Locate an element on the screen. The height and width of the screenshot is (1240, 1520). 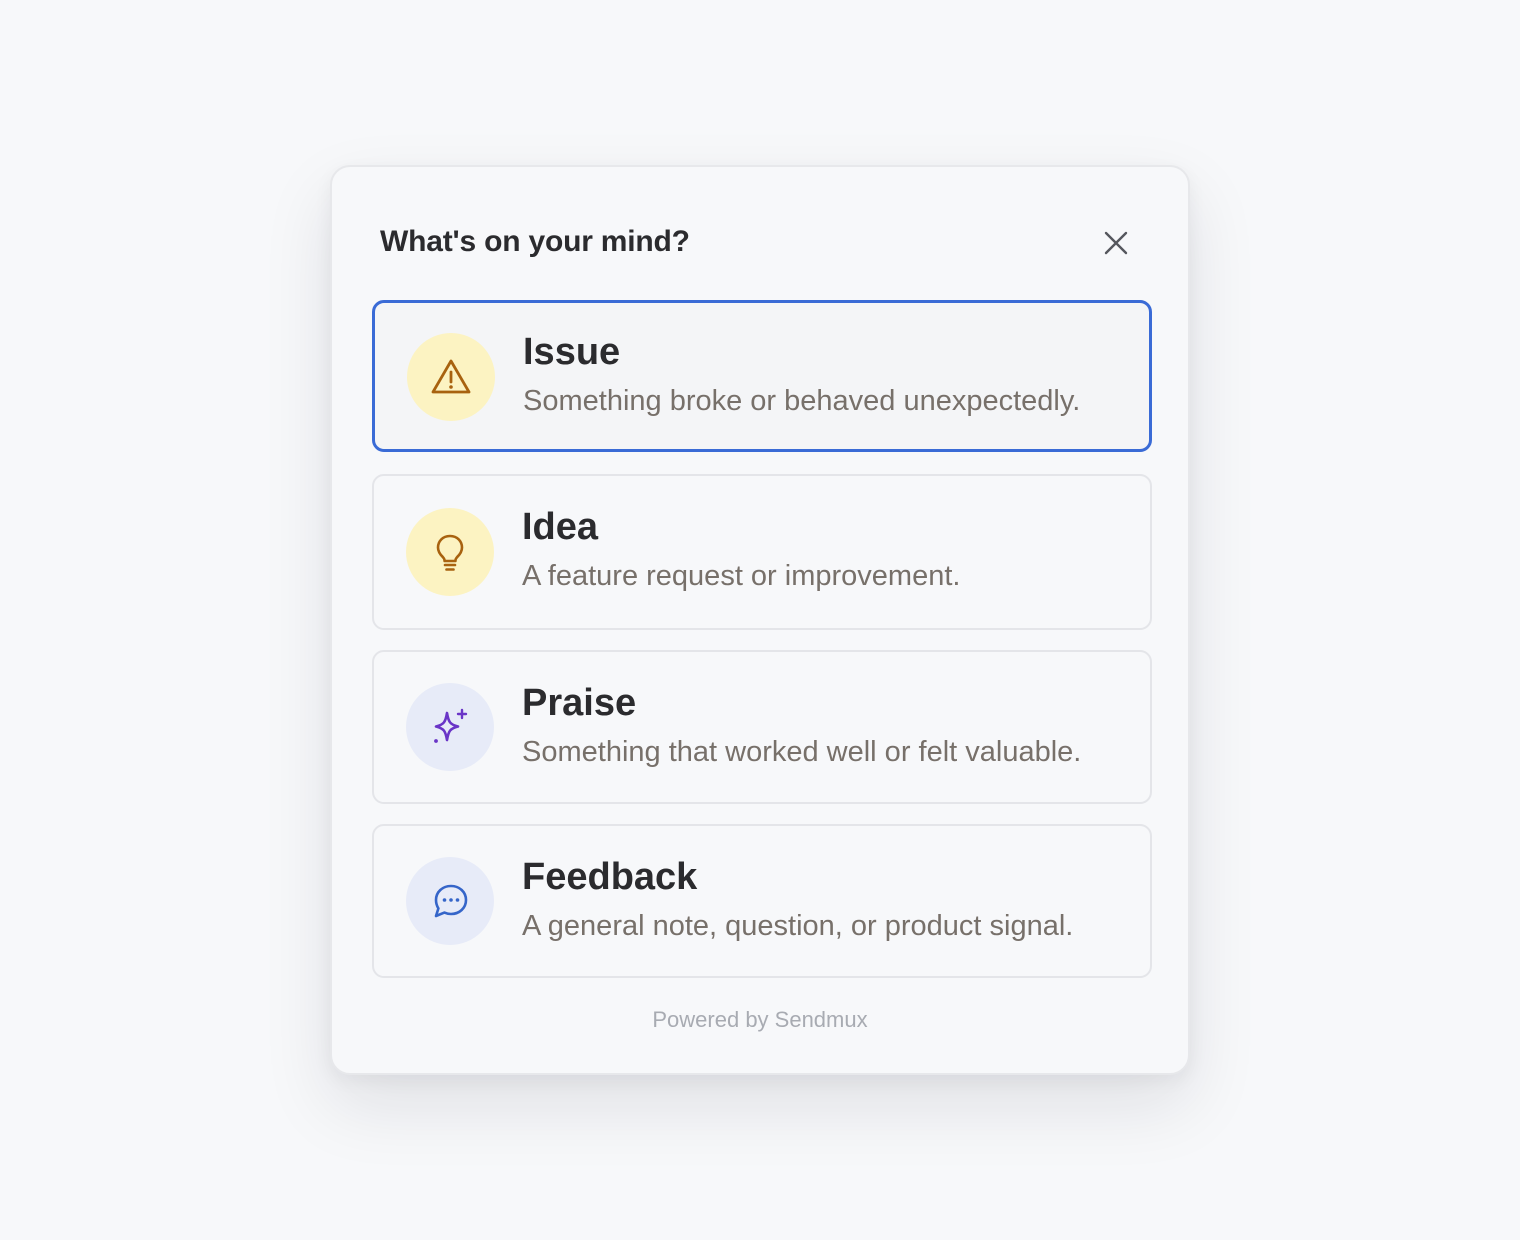
option-title: Issue is located at coordinates (572, 352).